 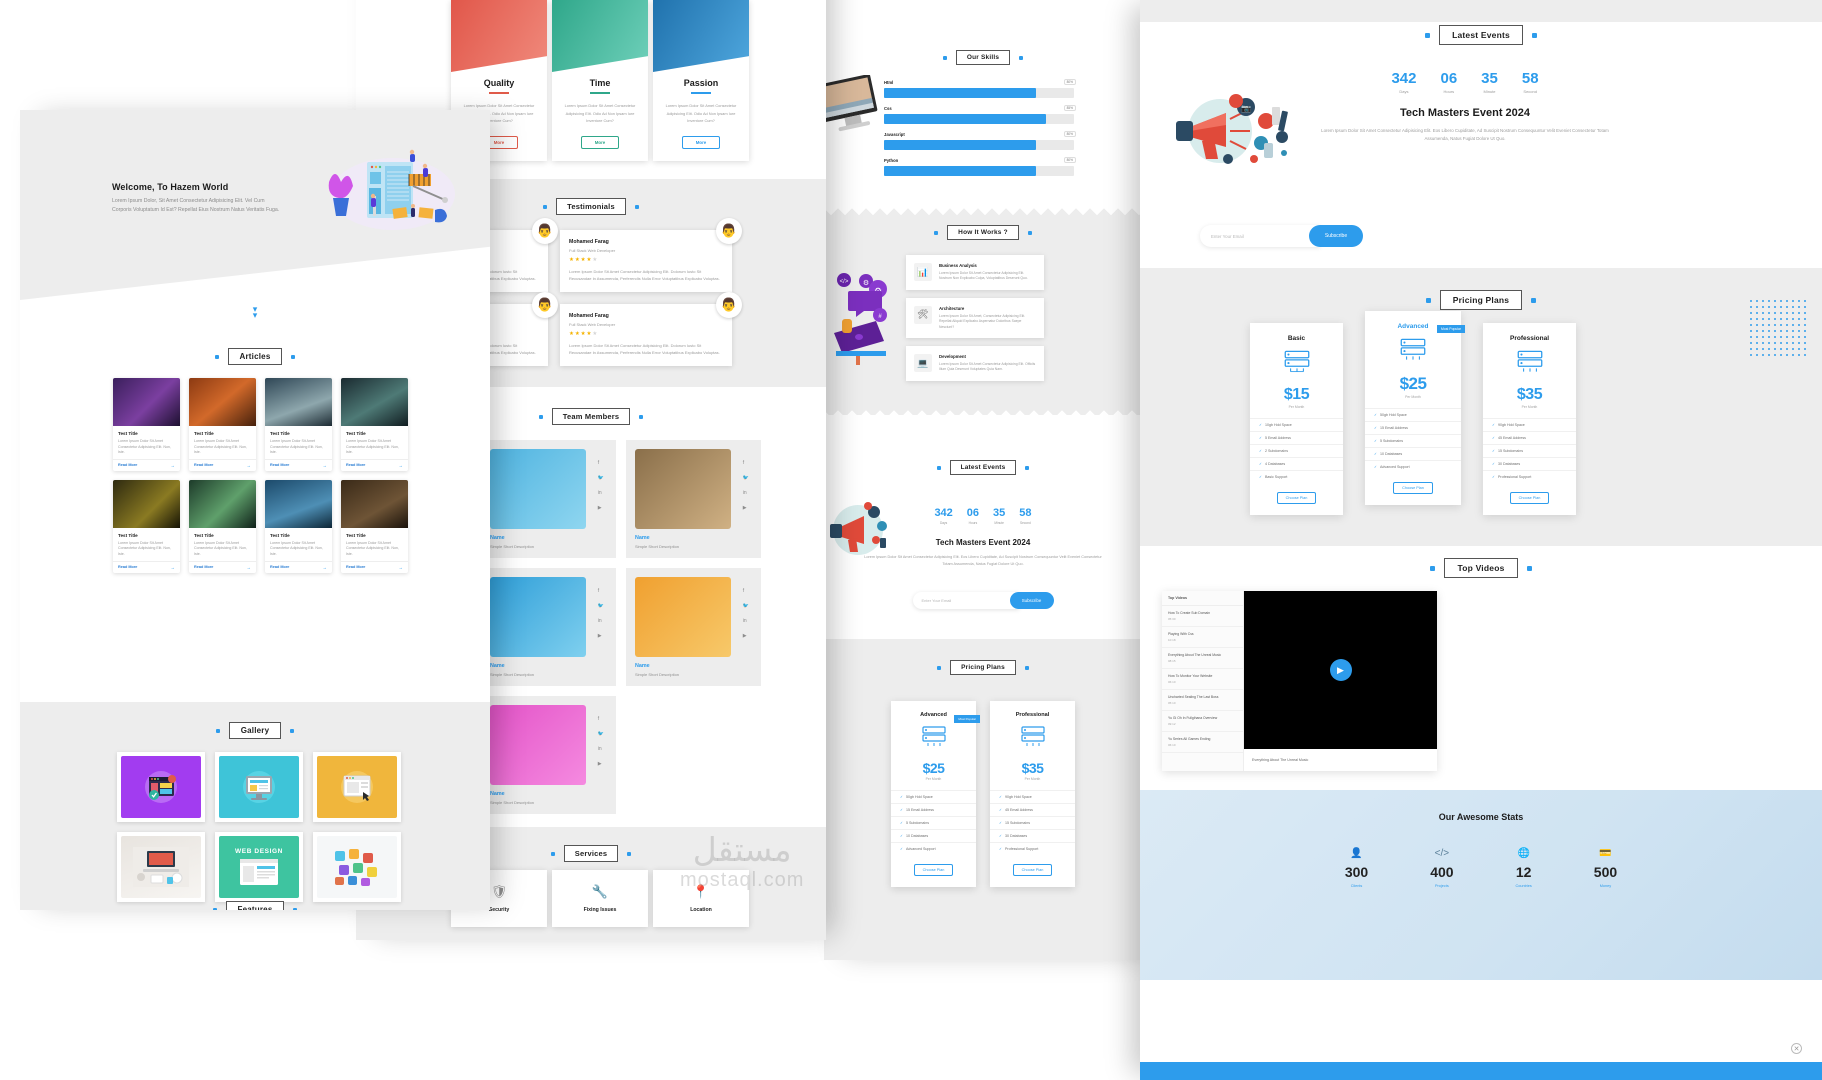 I want to click on playlist-item: Yu Series All Games Ending 06:10, so click(x=1202, y=742).